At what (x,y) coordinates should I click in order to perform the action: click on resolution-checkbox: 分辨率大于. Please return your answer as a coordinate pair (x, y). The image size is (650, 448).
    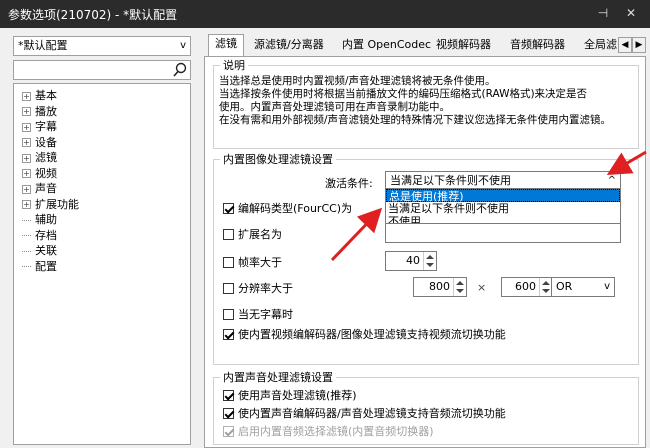
    Looking at the image, I should click on (258, 288).